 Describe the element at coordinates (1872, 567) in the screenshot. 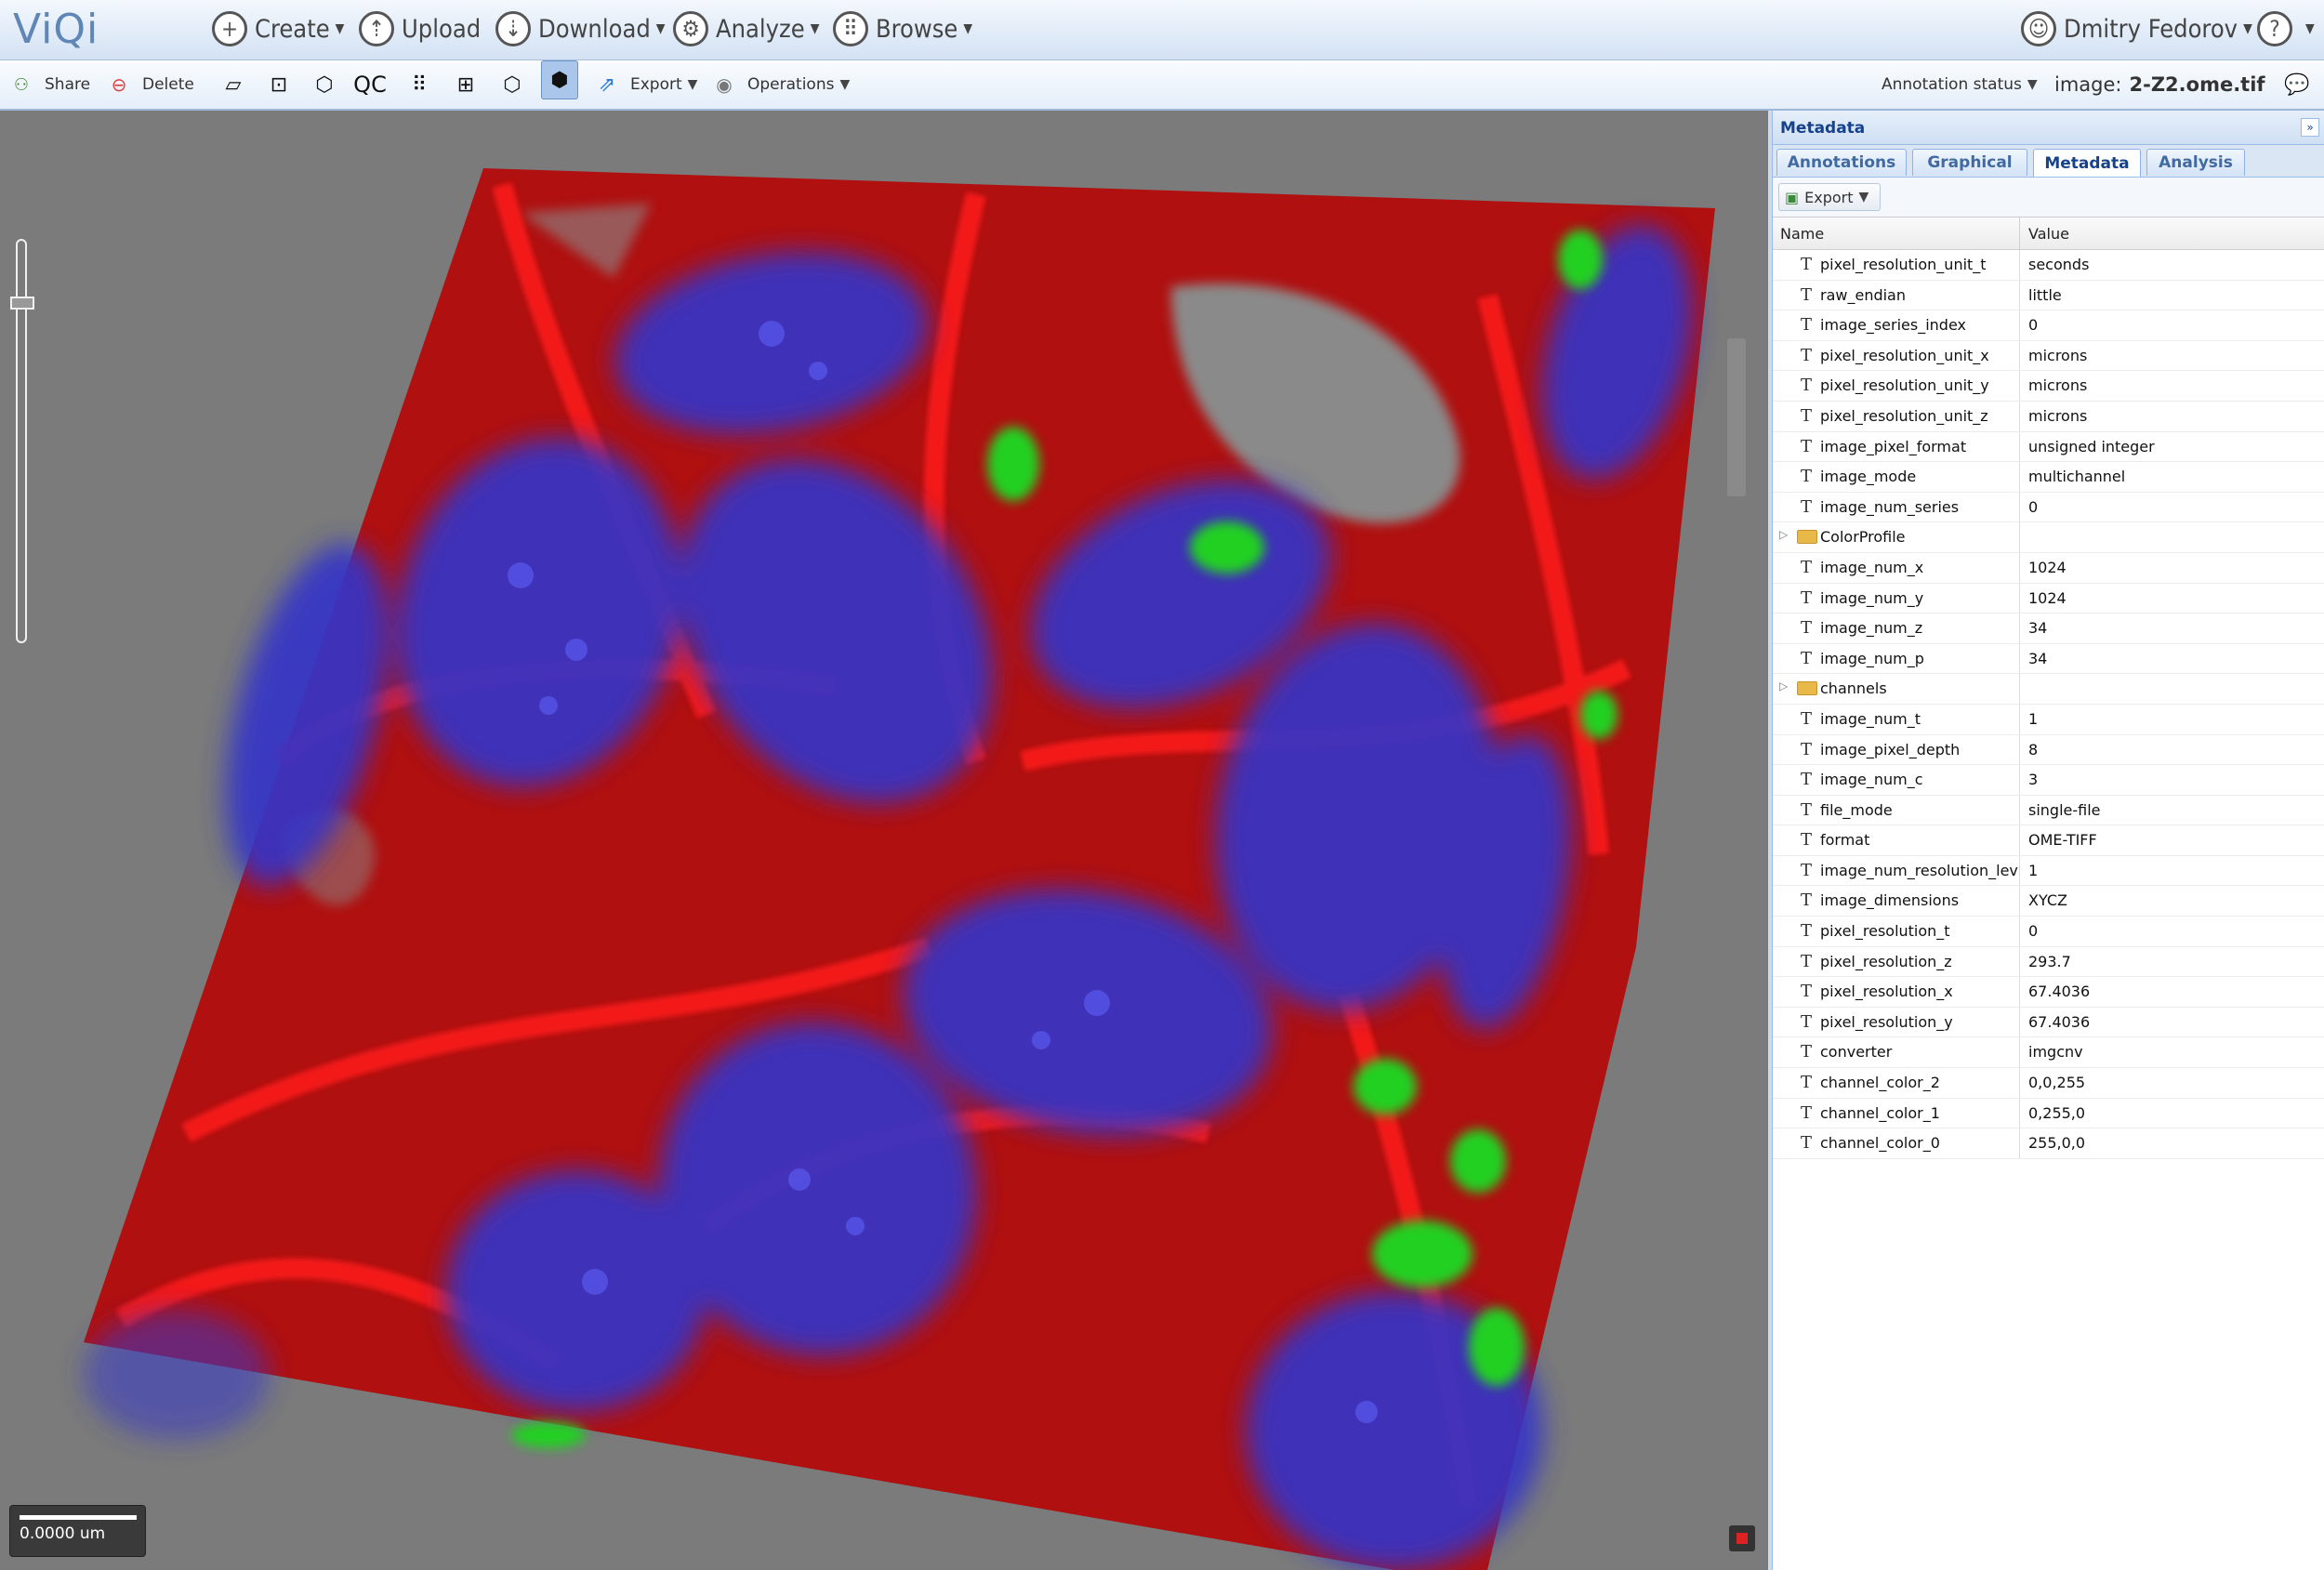

I see `metadata-name: image_num_x` at that location.